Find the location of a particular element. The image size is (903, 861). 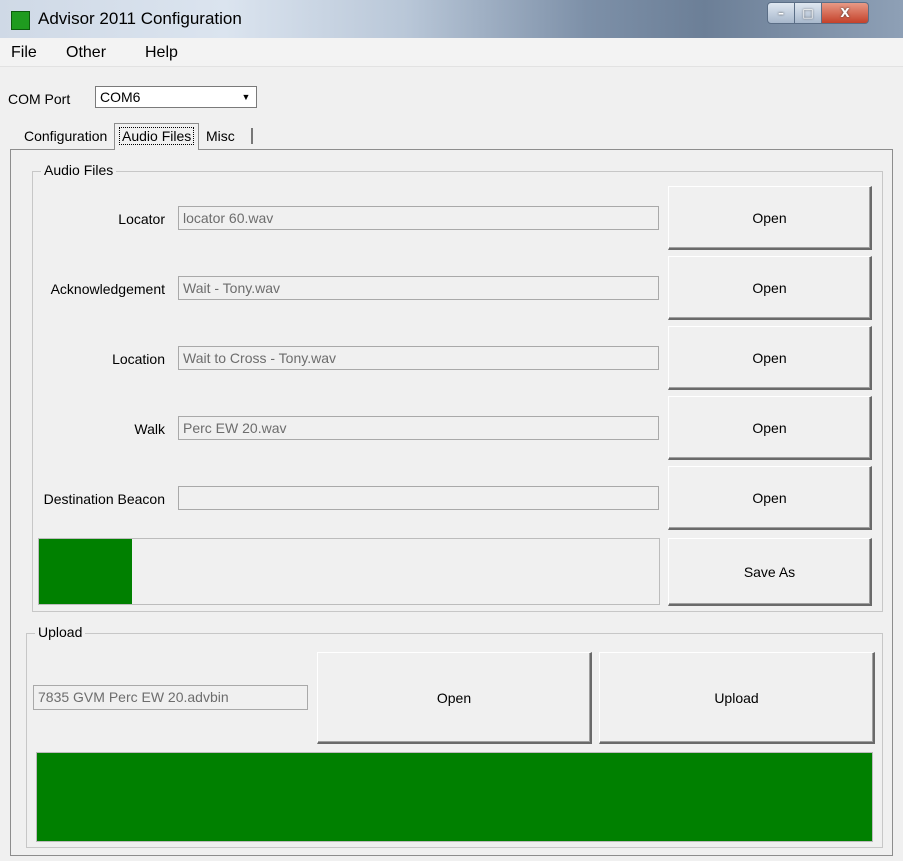

maximize-icon: □ is located at coordinates (808, 13).